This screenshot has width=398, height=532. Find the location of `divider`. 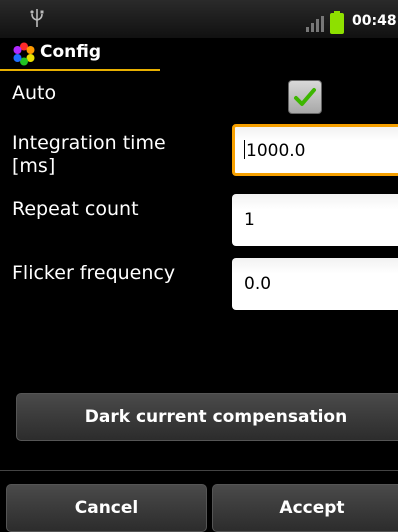

divider is located at coordinates (199, 470).